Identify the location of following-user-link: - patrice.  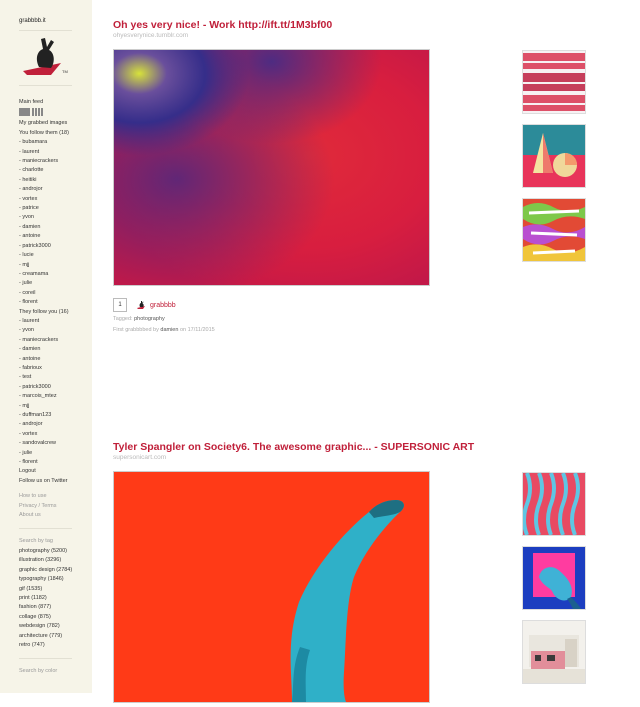
(45, 208).